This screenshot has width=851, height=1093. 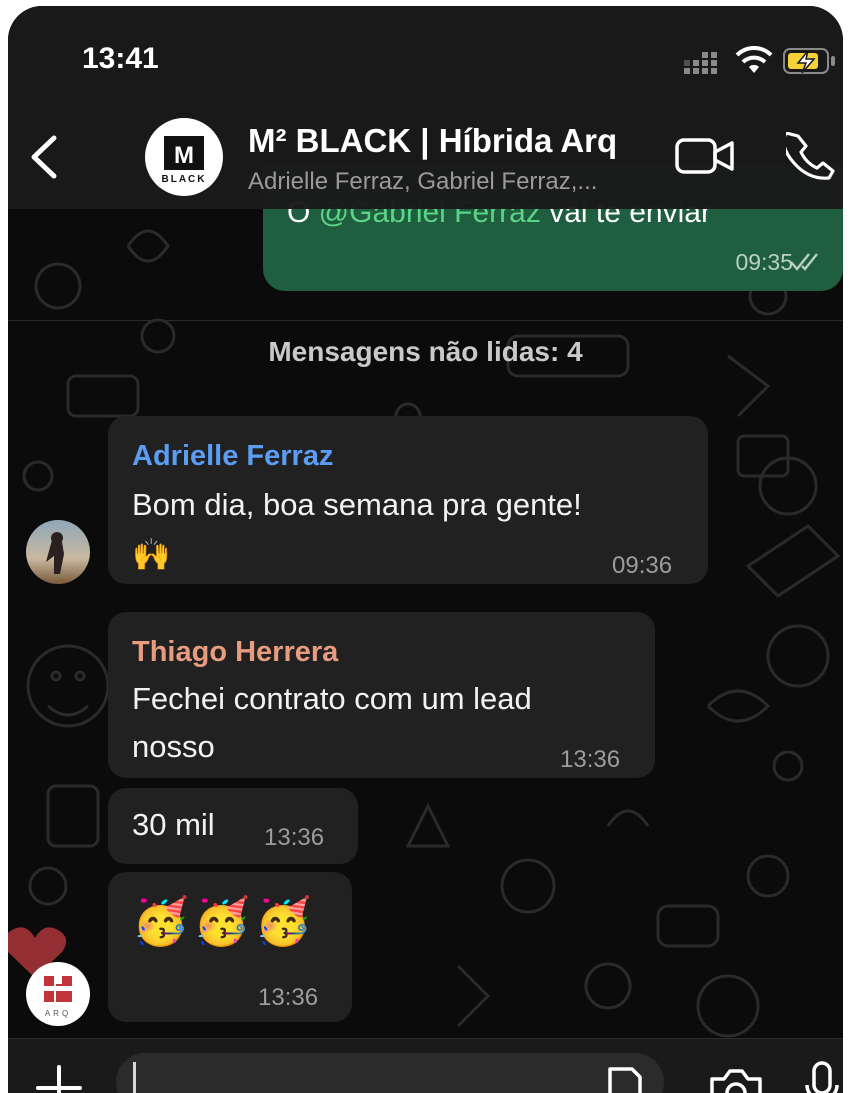 What do you see at coordinates (811, 157) in the screenshot?
I see `phone-icon` at bounding box center [811, 157].